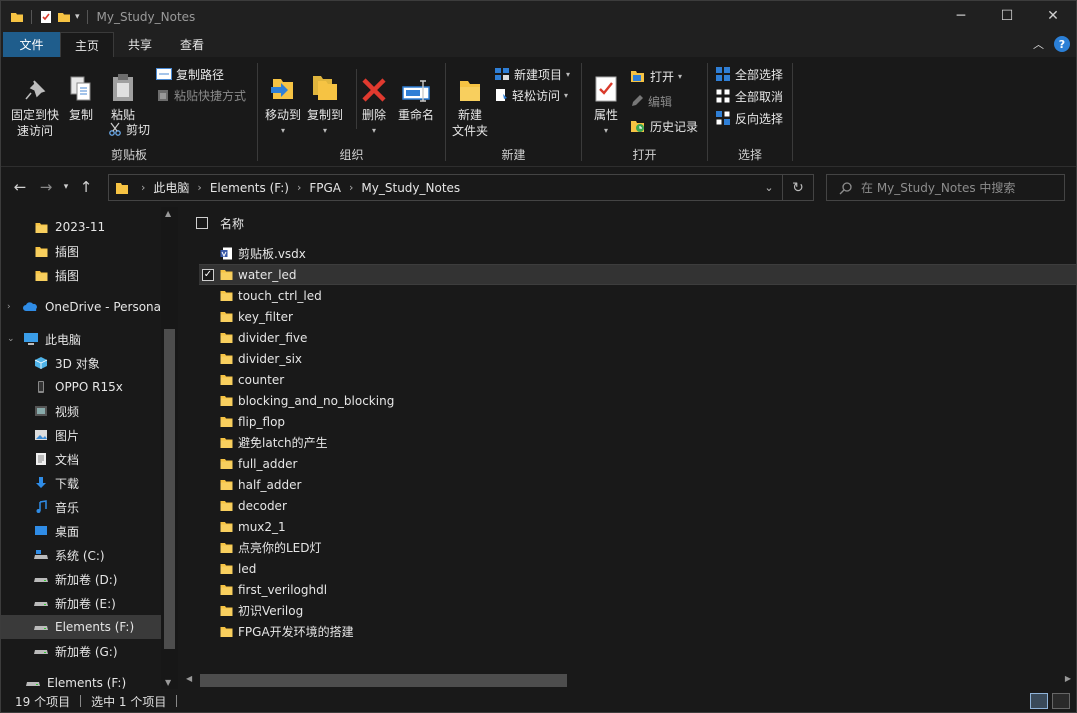 The image size is (1077, 713). Describe the element at coordinates (637, 400) in the screenshot. I see `file-row: blocking_and_no_blocking` at that location.